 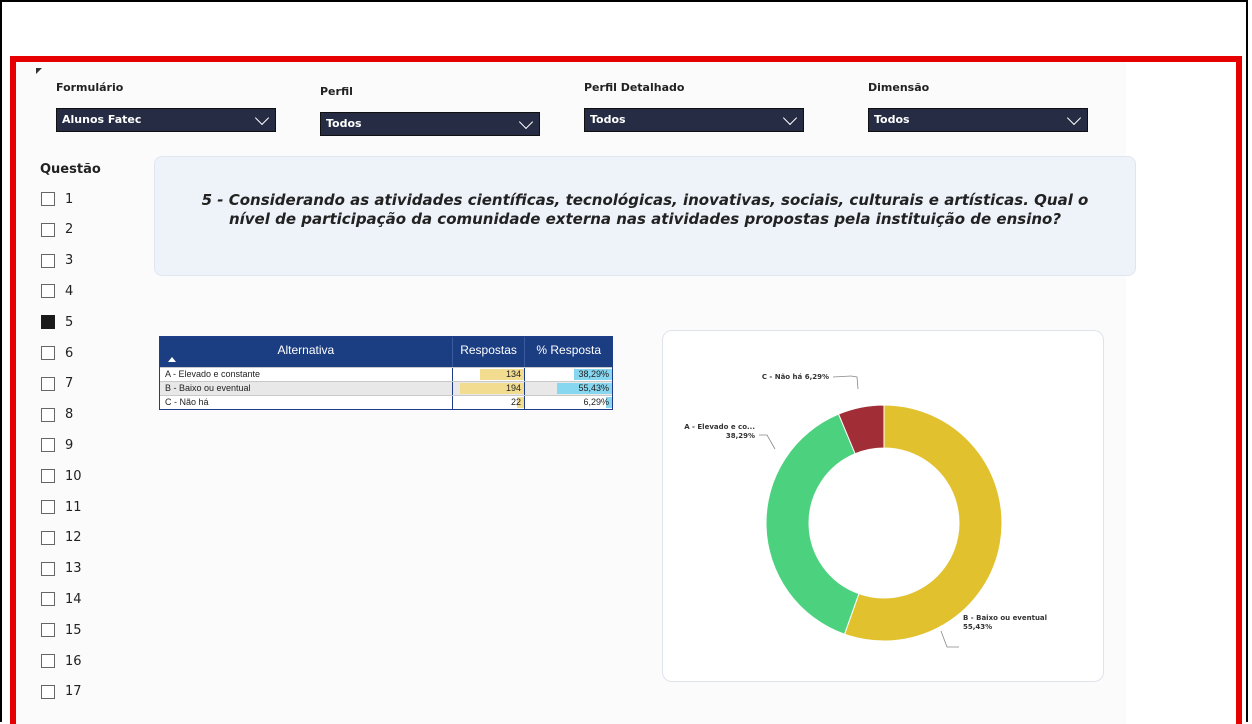 I want to click on questao-item-12: 12, so click(x=61, y=538).